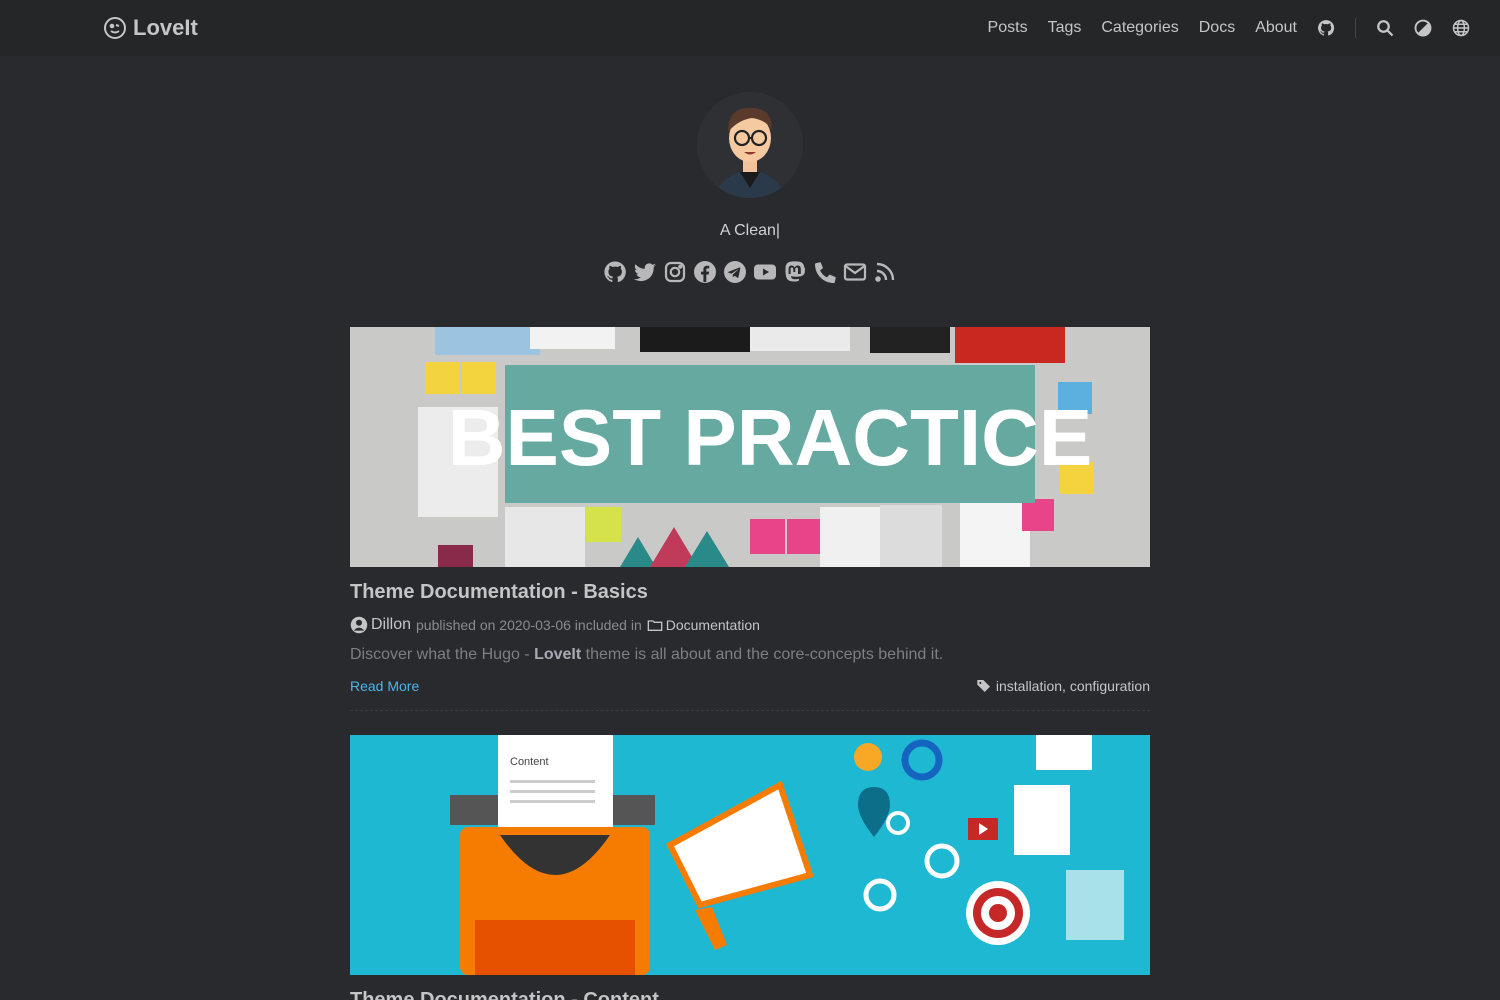 This screenshot has height=1000, width=1500. Describe the element at coordinates (795, 272) in the screenshot. I see `mastodon-icon` at that location.